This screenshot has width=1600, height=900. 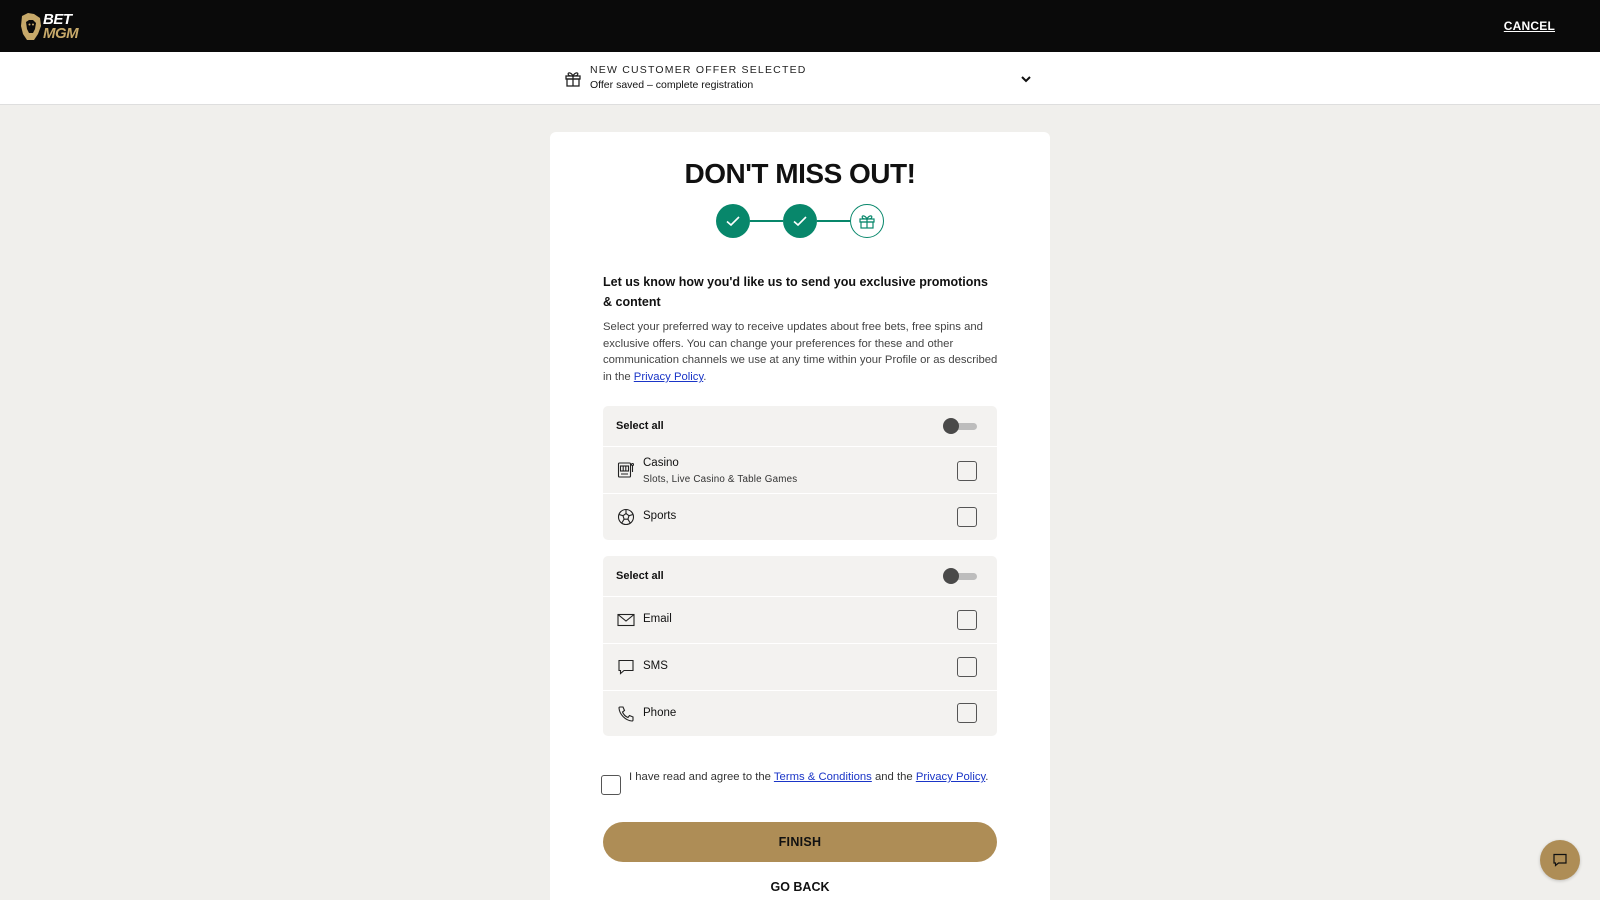 I want to click on channels-preferences: Select all Email SMS Phone, so click(x=800, y=646).